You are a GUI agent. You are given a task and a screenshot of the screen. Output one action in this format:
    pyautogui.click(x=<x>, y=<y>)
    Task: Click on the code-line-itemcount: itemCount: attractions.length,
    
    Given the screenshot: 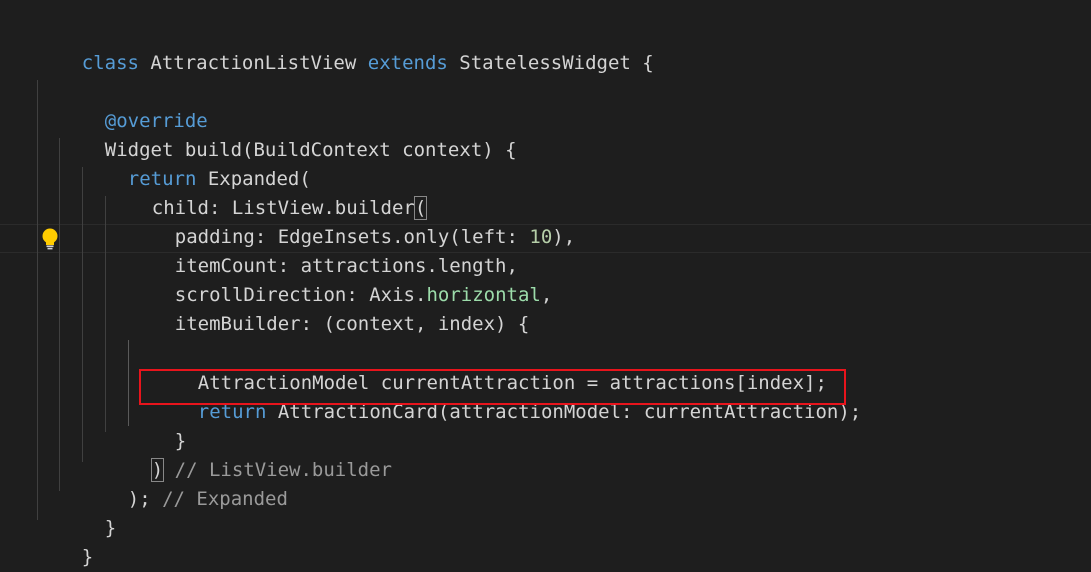 What is the action you would take?
    pyautogui.click(x=323, y=250)
    